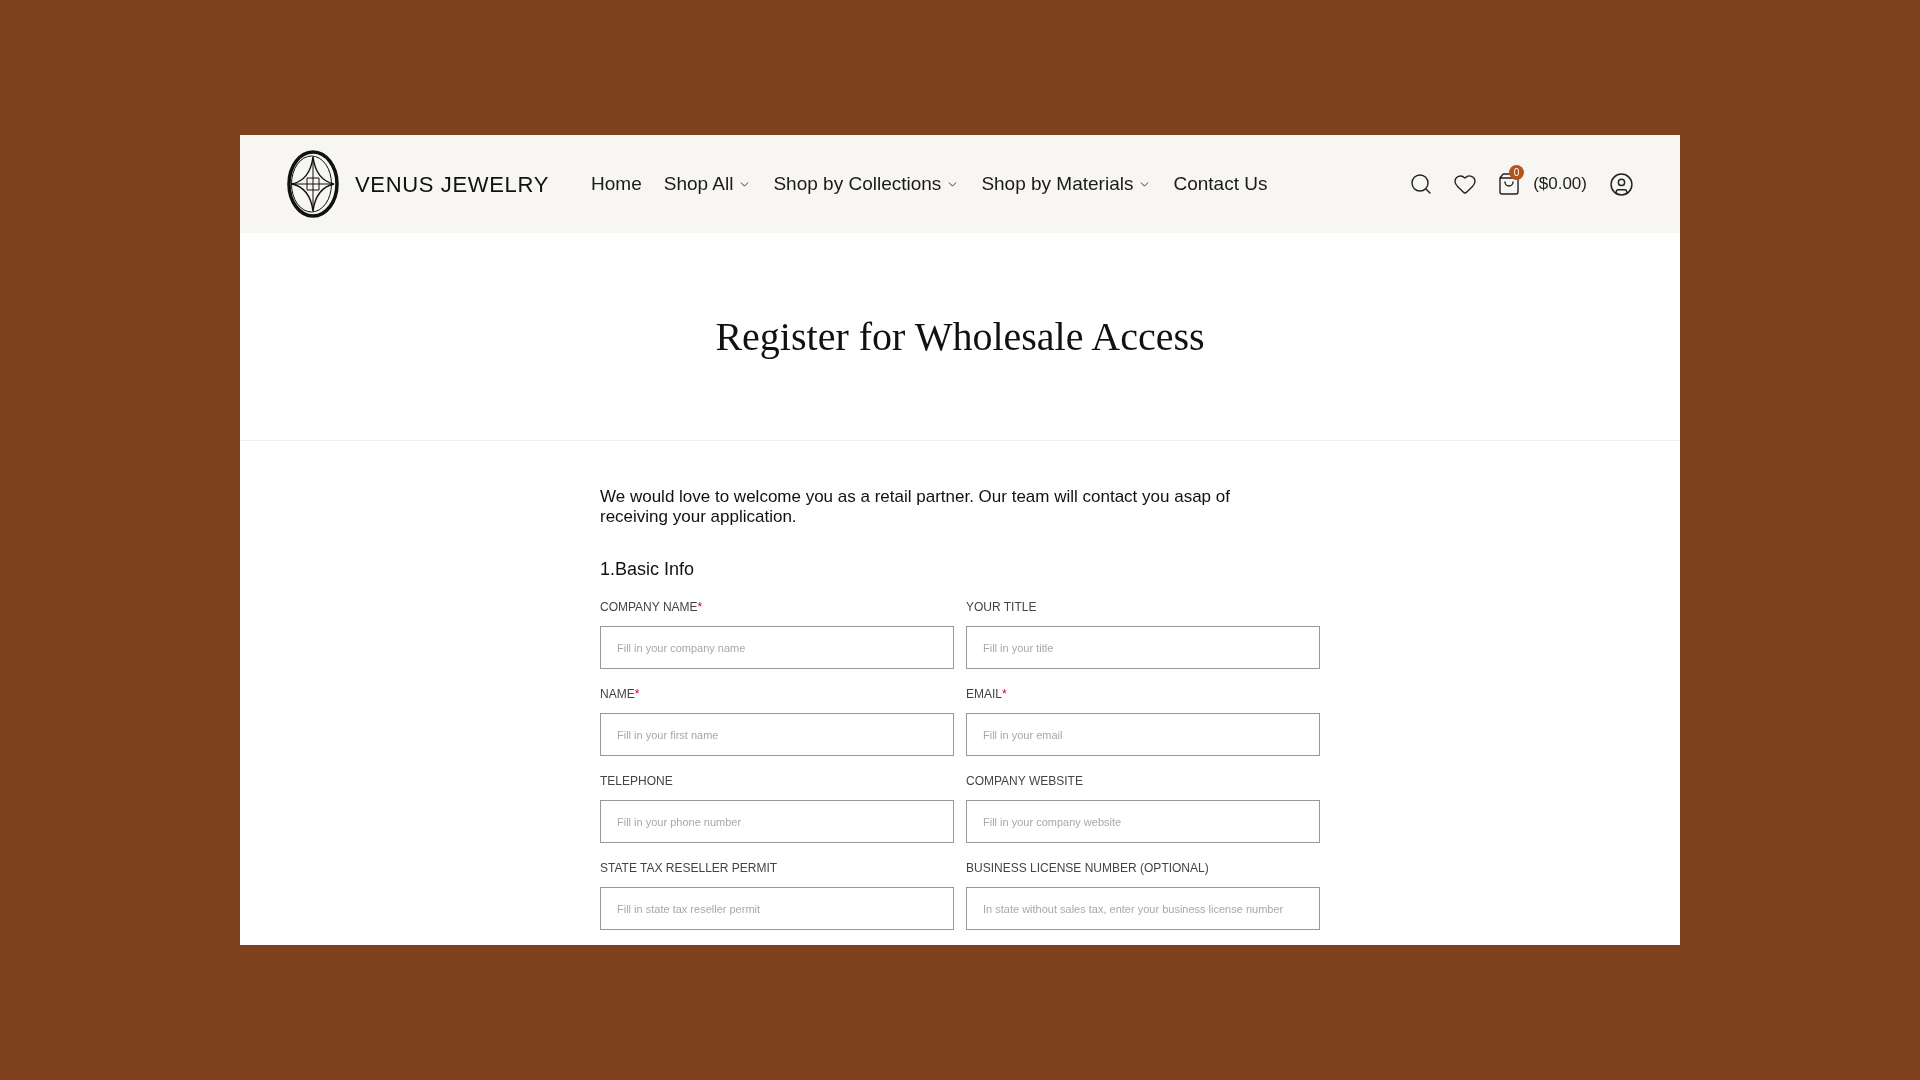 The width and height of the screenshot is (1920, 1080). Describe the element at coordinates (648, 569) in the screenshot. I see `section-heading: 1.Basic Info` at that location.